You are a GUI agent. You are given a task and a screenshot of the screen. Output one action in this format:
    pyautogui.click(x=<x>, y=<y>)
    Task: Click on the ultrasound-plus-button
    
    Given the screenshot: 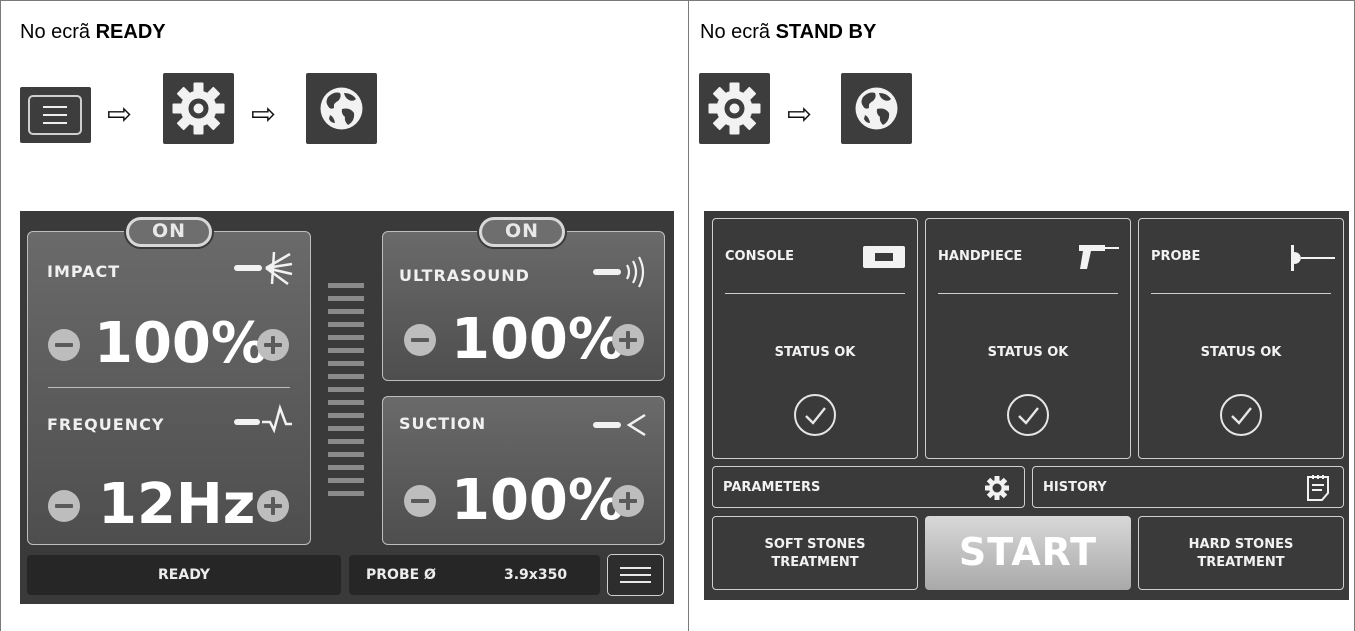 What is the action you would take?
    pyautogui.click(x=628, y=340)
    